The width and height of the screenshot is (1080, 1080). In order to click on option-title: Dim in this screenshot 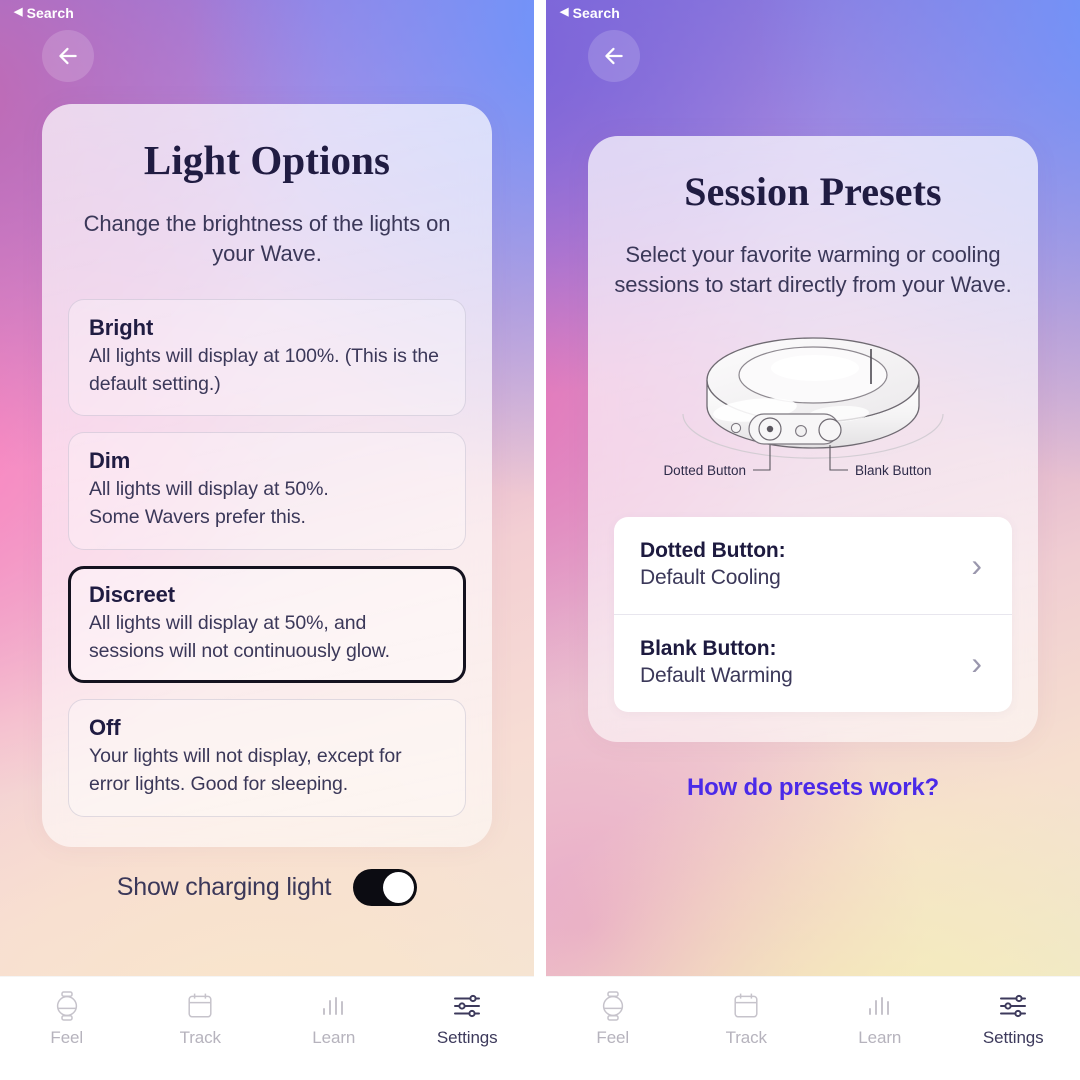, I will do `click(110, 461)`.